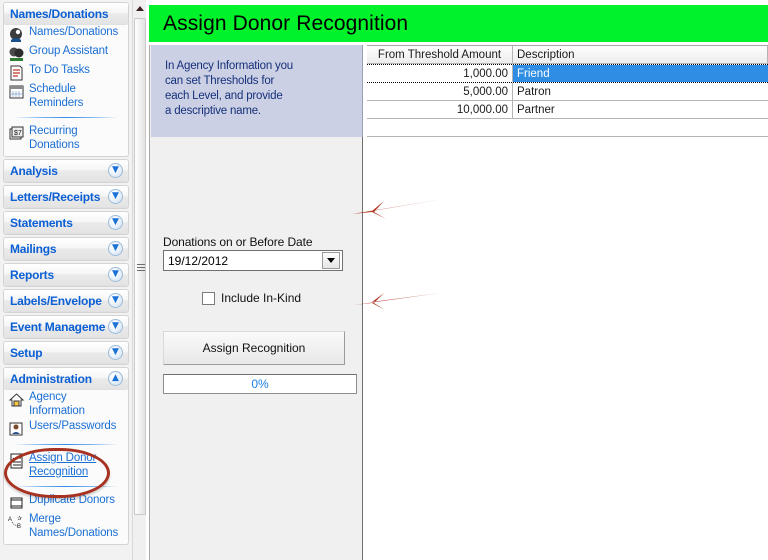 The image size is (768, 560). I want to click on sidebar-item-label: Users/Passwords, so click(73, 426).